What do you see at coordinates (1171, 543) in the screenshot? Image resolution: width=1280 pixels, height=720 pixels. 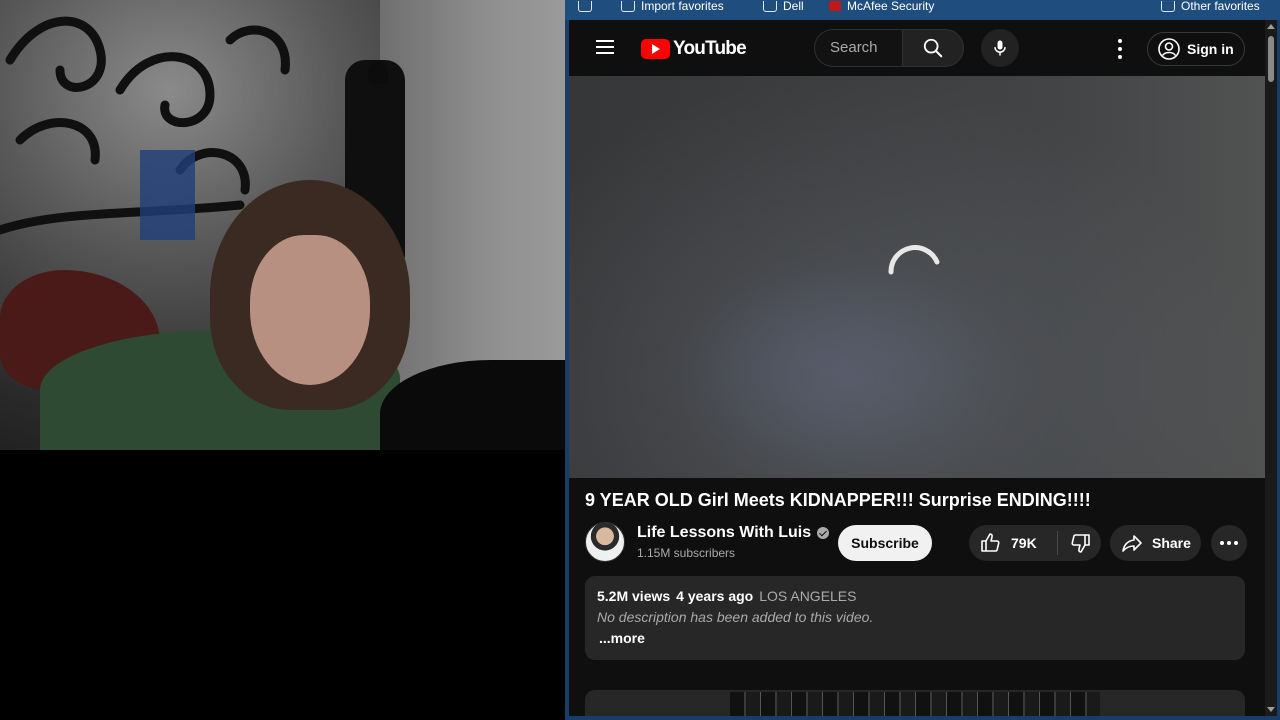 I see `share-label: Share` at bounding box center [1171, 543].